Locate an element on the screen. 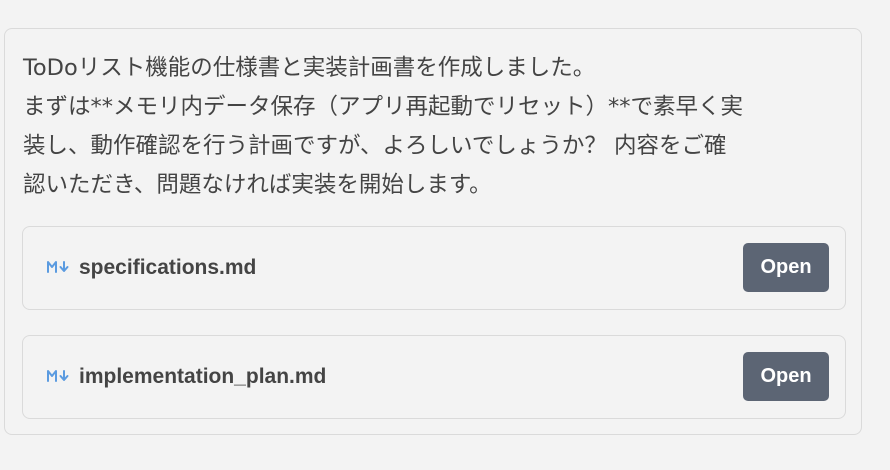 The image size is (890, 470). message-line: 認いただき、問題なければ実装を開始します。 is located at coordinates (257, 185).